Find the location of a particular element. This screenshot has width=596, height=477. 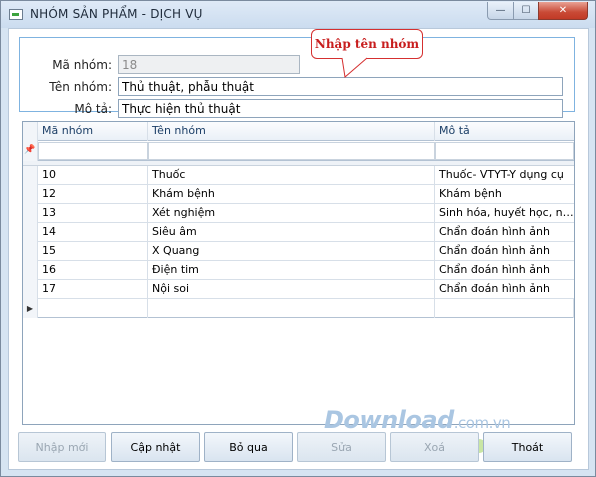

filter-cell-name is located at coordinates (291, 151).